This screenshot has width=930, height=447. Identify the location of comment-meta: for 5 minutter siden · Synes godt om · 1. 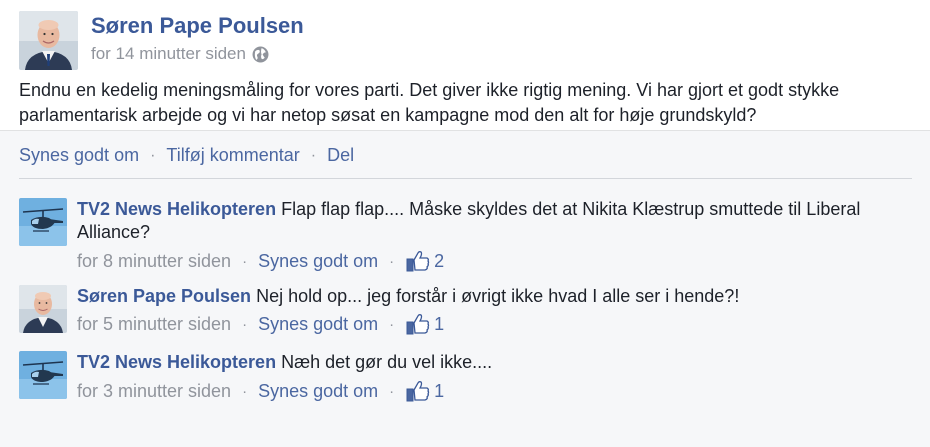
(260, 324).